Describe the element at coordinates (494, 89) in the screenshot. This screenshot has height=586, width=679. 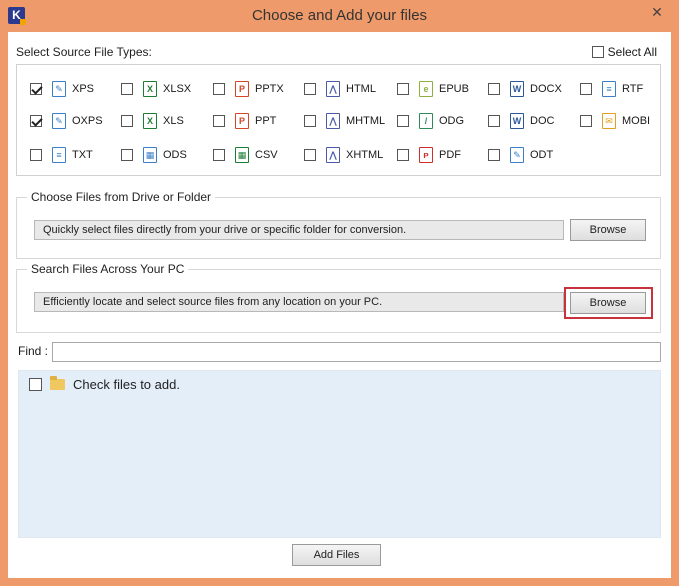
I see `file-type-checkbox-docx` at that location.